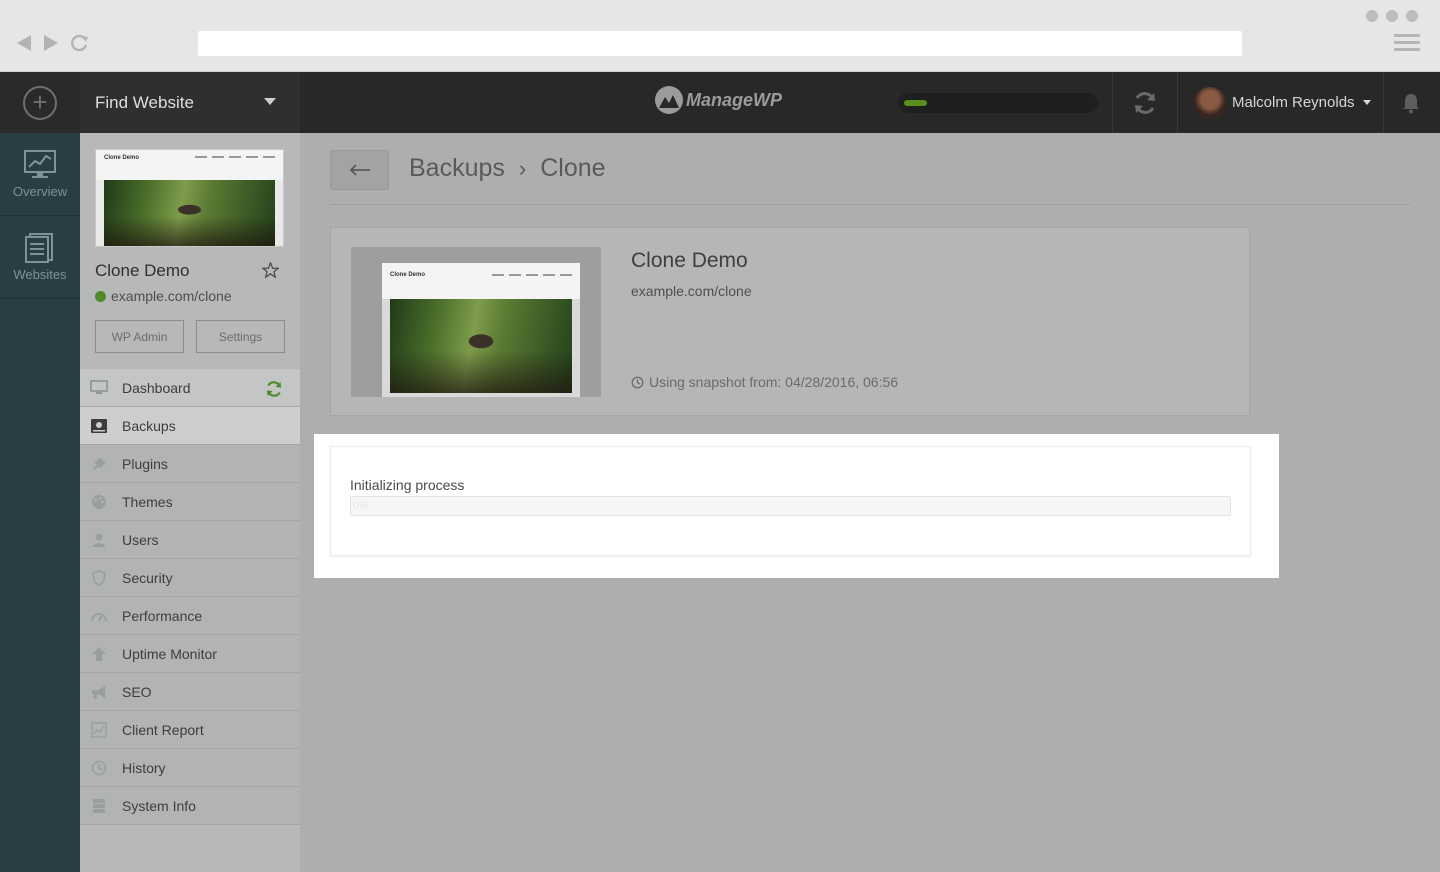  Describe the element at coordinates (522, 168) in the screenshot. I see `chevron-right-icon: ›` at that location.